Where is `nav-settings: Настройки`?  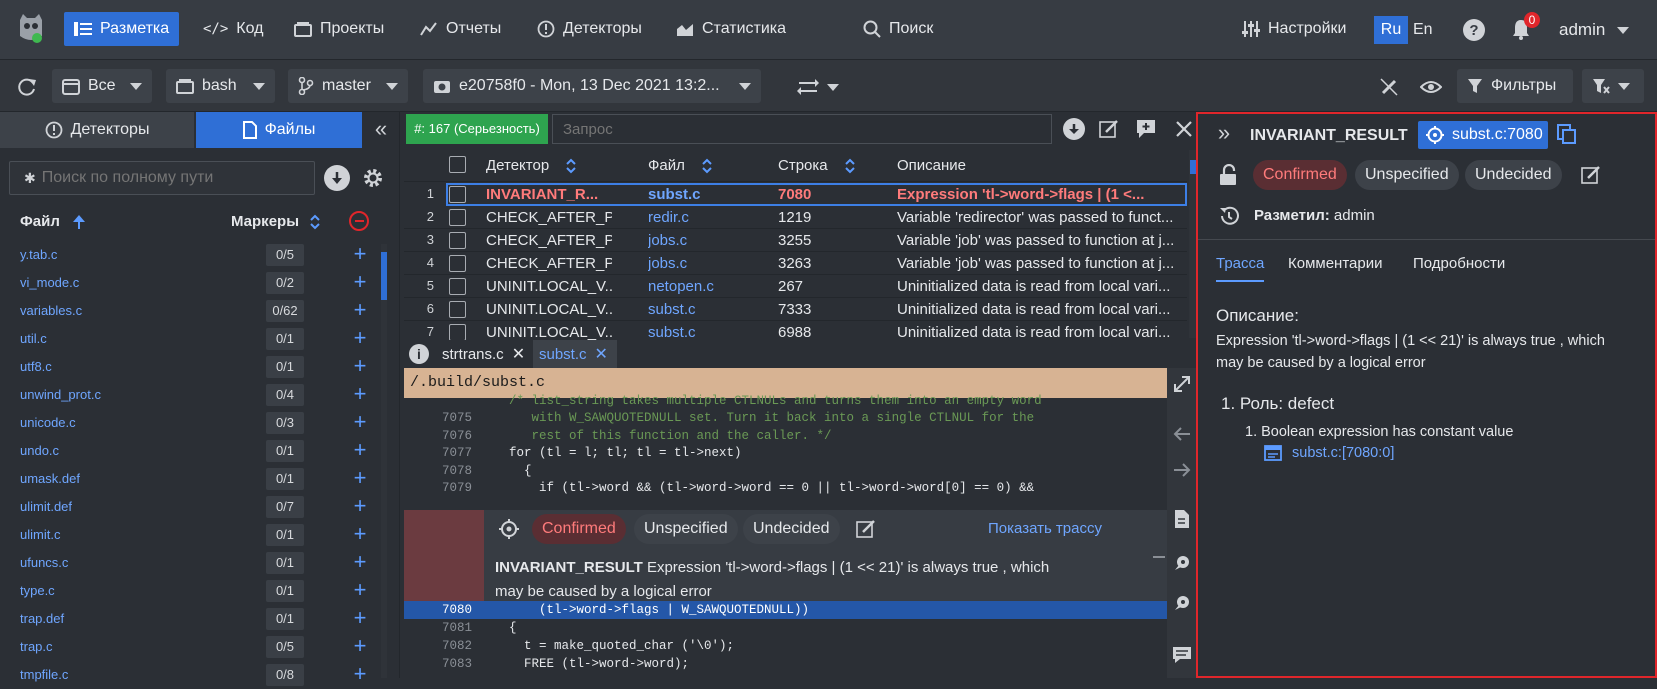
nav-settings: Настройки is located at coordinates (1294, 29).